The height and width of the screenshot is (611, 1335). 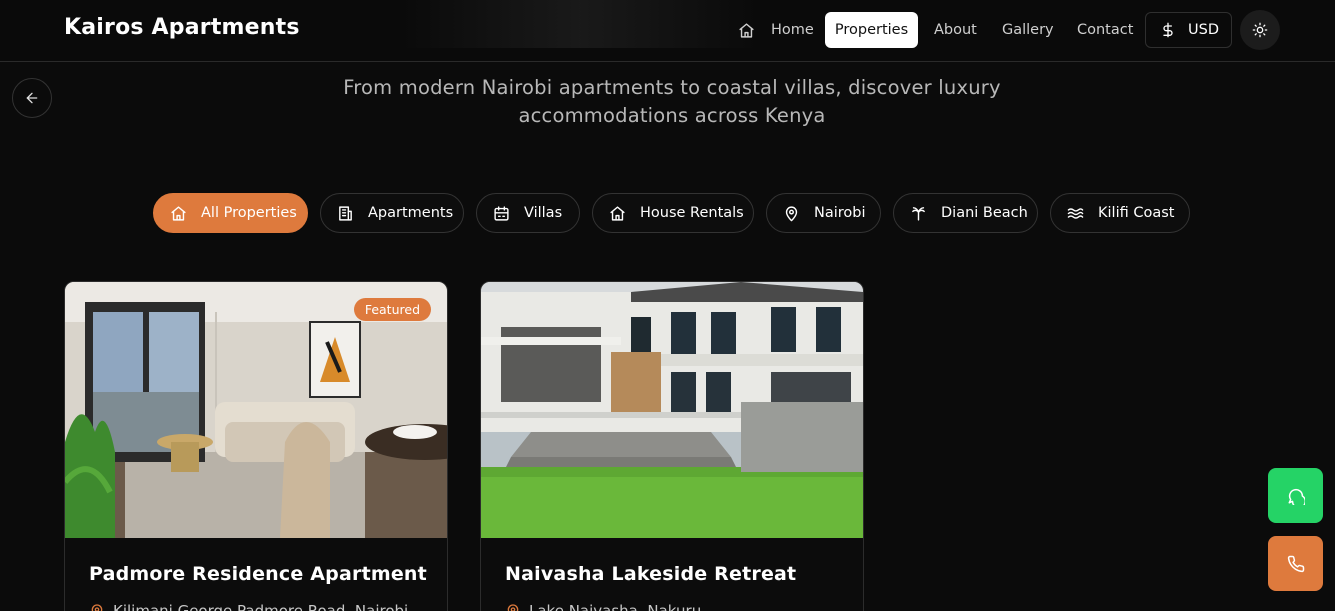 I want to click on villa-exterior-image, so click(x=672, y=410).